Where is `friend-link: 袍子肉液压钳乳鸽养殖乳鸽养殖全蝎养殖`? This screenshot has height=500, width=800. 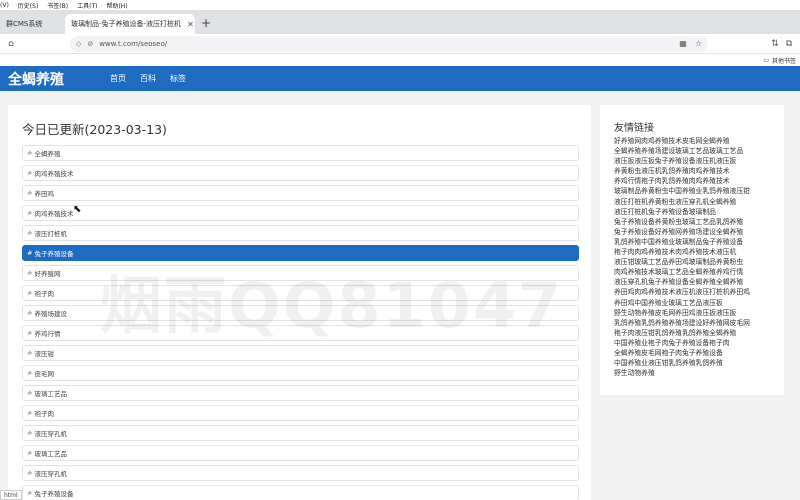 friend-link: 袍子肉液压钳乳鸽养殖乳鸽养殖全蝎养殖 is located at coordinates (693, 333).